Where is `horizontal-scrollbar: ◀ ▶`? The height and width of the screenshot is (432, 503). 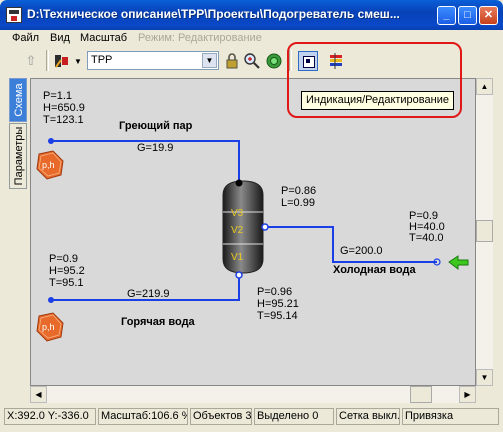
horizontal-scrollbar: ◀ ▶ is located at coordinates (253, 394).